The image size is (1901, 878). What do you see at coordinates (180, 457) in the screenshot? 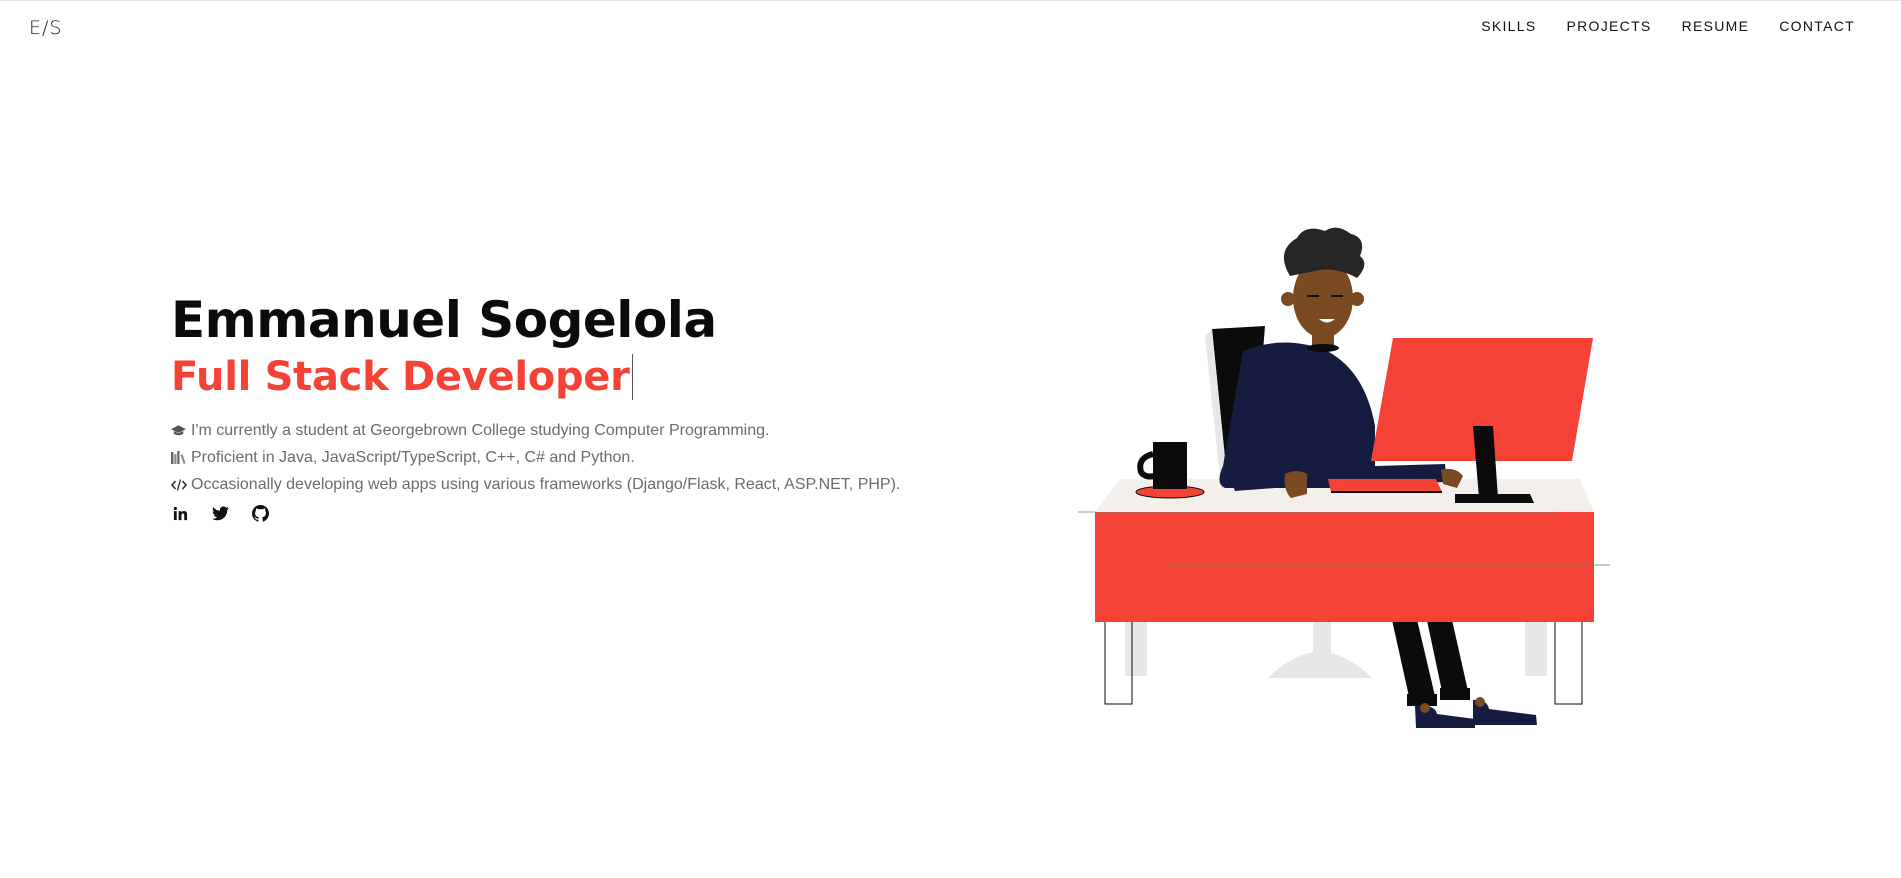
I see `books-icon` at bounding box center [180, 457].